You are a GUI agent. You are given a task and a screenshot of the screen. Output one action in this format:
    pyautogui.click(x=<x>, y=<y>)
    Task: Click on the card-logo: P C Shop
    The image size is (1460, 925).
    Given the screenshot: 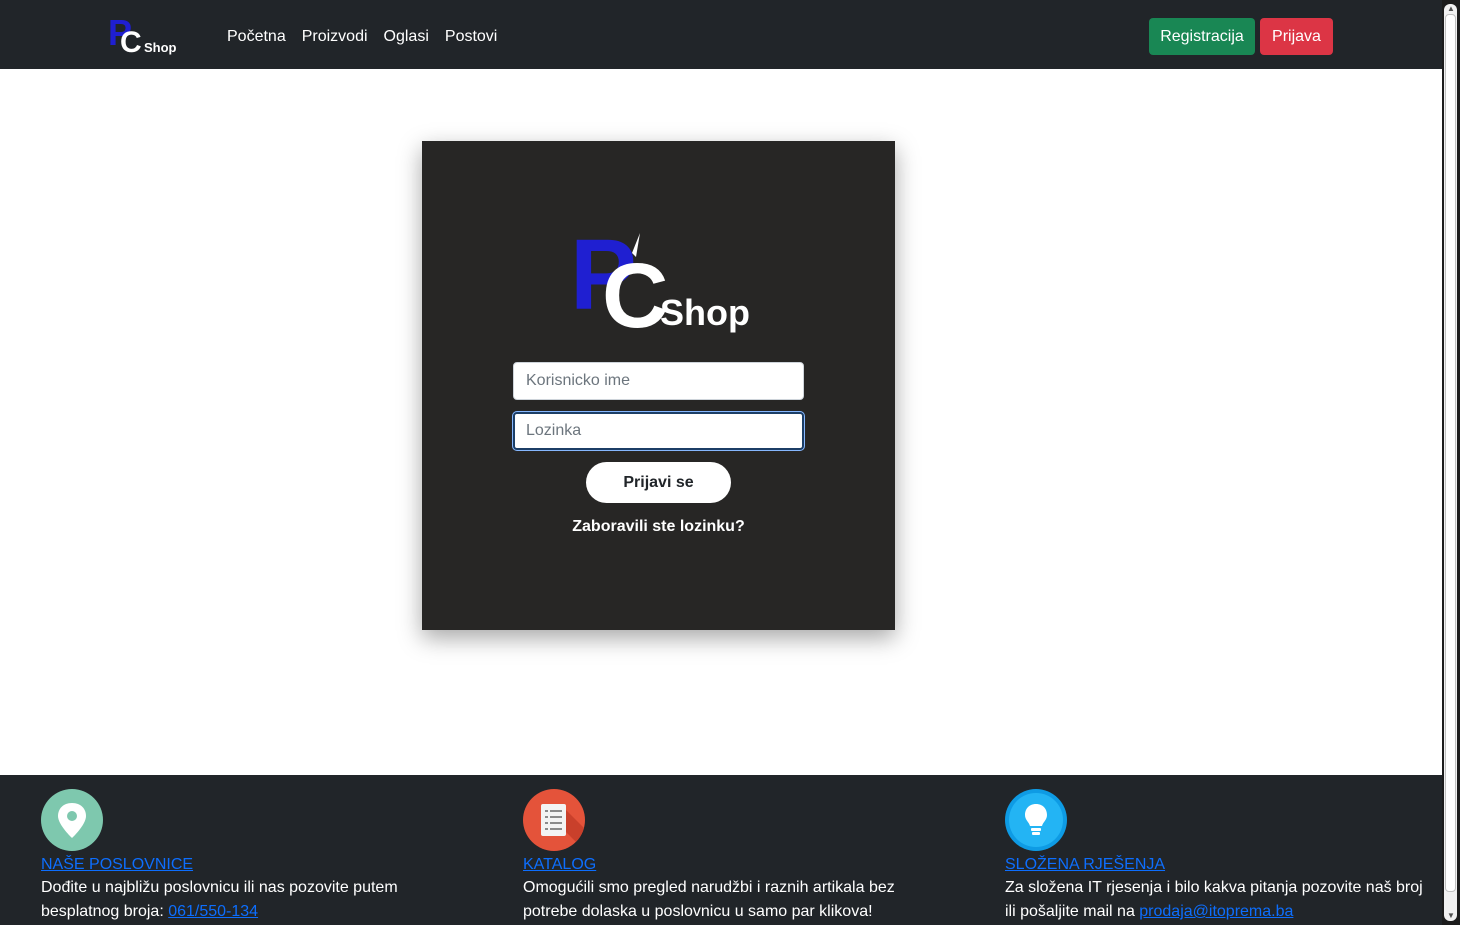 What is the action you would take?
    pyautogui.click(x=660, y=283)
    